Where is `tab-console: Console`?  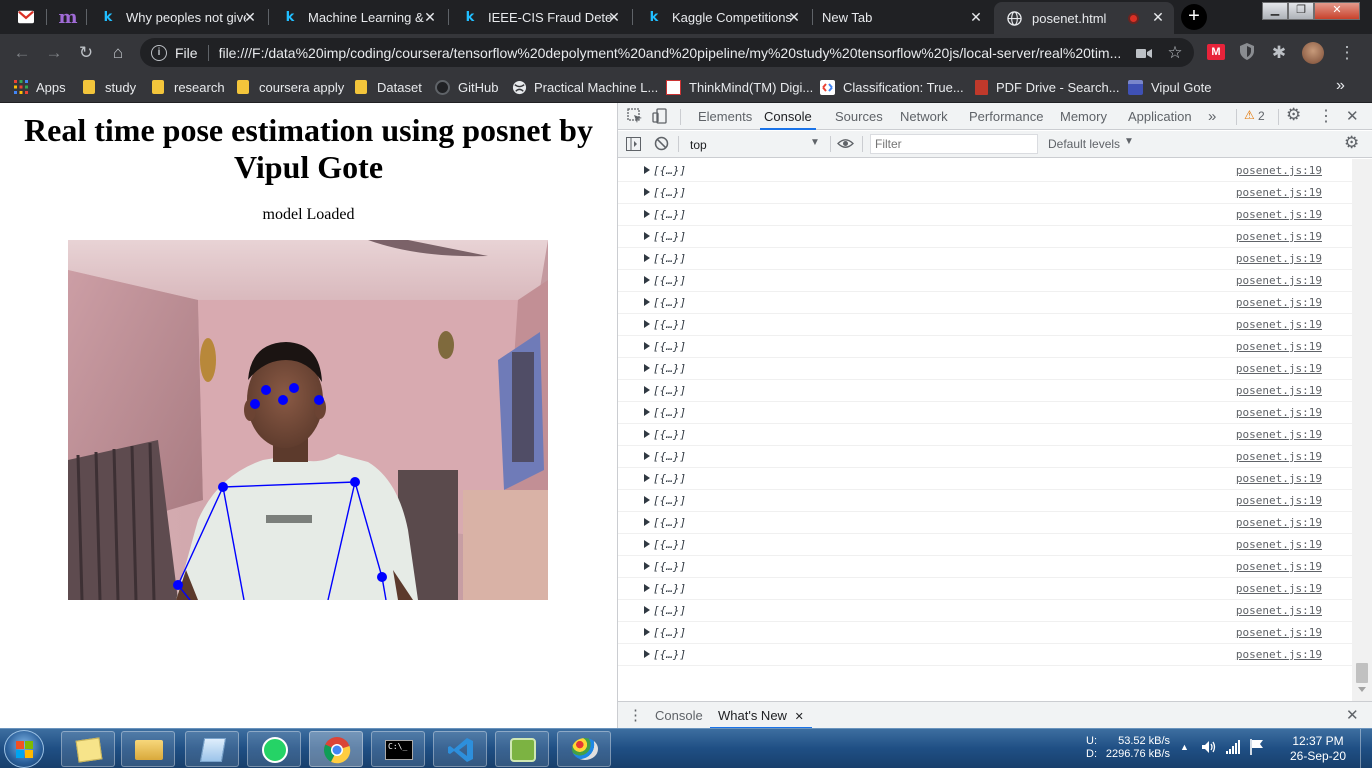
tab-console: Console is located at coordinates (788, 116).